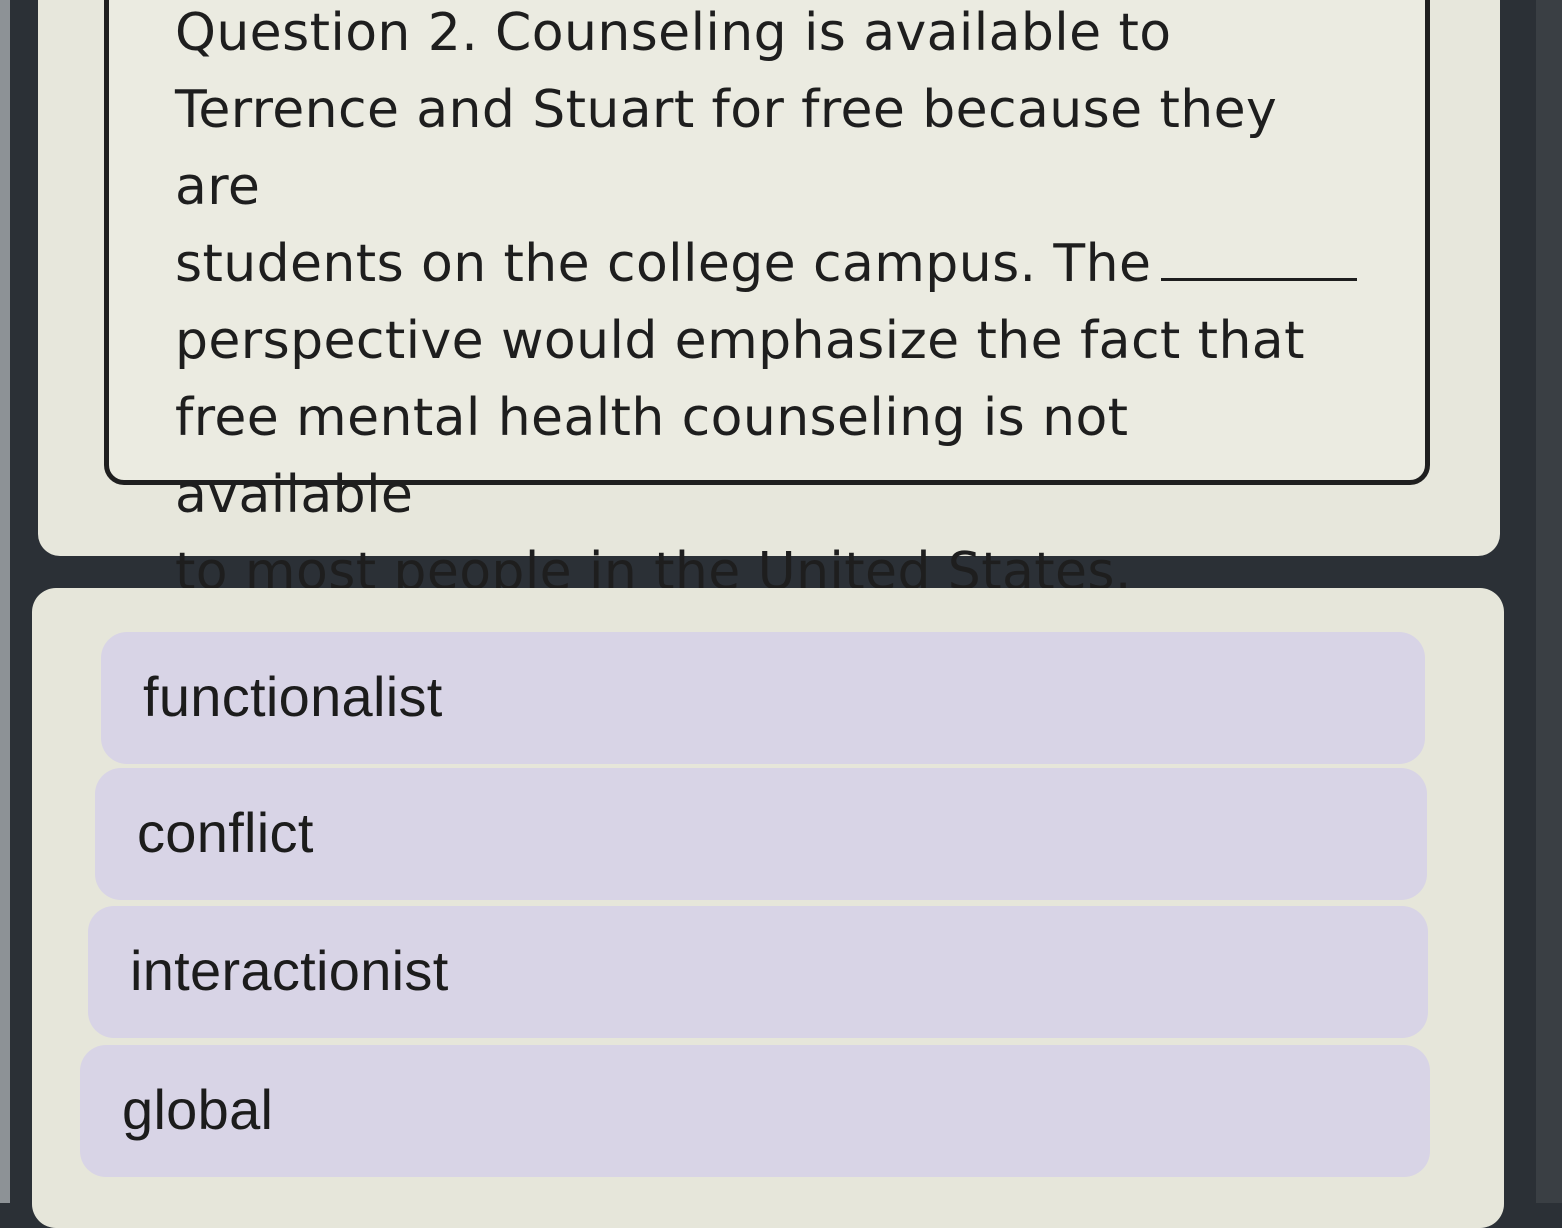  What do you see at coordinates (289, 970) in the screenshot?
I see `answer-option-label: interactionist` at bounding box center [289, 970].